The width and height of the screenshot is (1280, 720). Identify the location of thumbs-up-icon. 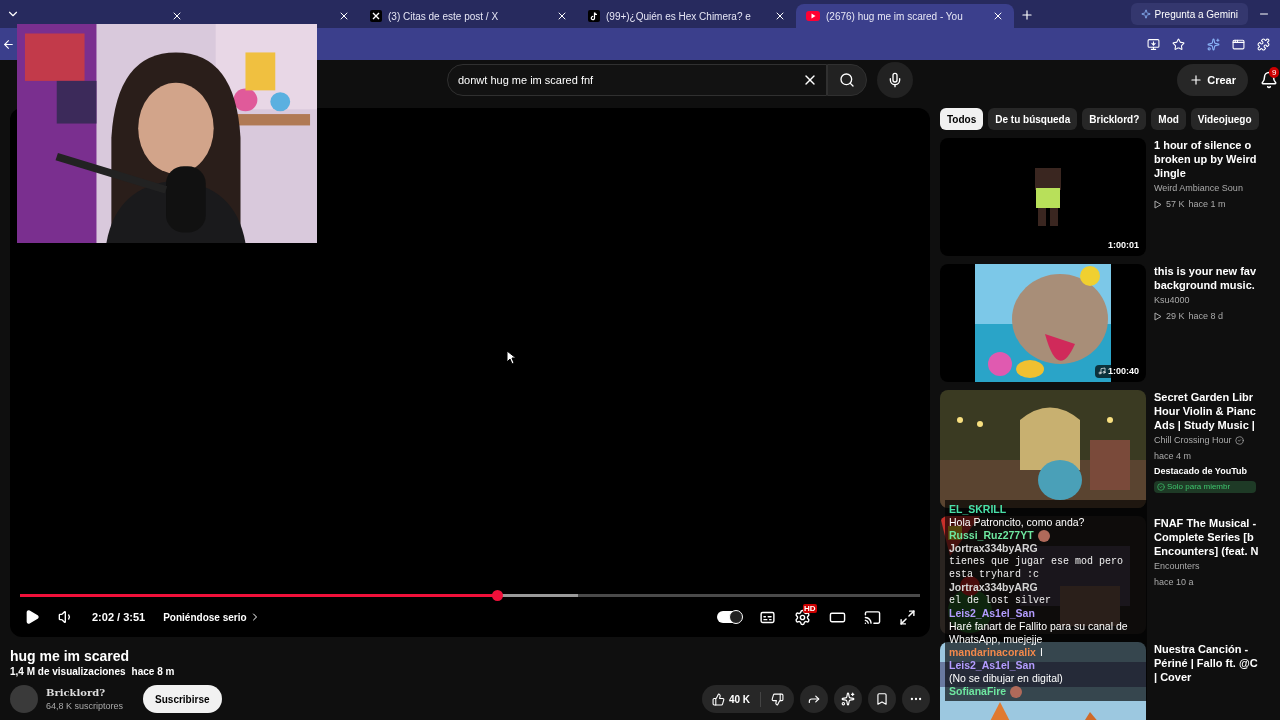
(718, 699).